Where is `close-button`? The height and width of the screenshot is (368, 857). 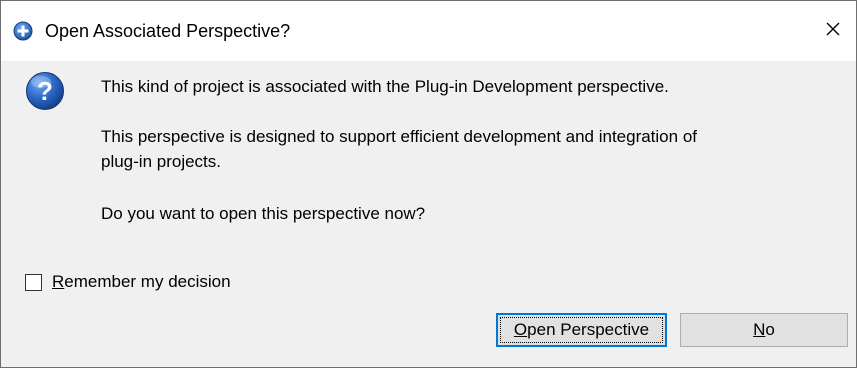
close-button is located at coordinates (833, 31).